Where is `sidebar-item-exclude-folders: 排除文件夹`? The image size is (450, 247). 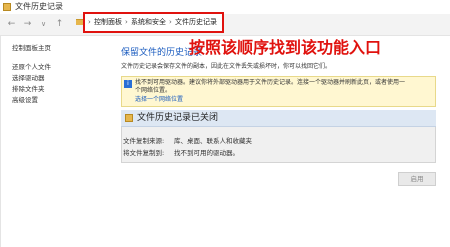 sidebar-item-exclude-folders: 排除文件夹 is located at coordinates (28, 89).